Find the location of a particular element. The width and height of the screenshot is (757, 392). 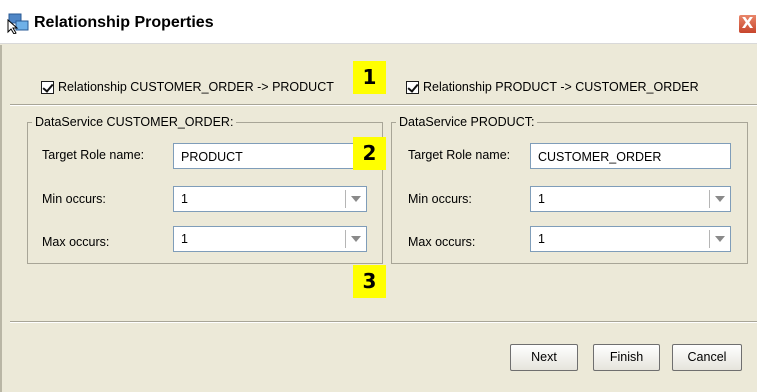

max-occurs-select-left: 1 is located at coordinates (270, 239).